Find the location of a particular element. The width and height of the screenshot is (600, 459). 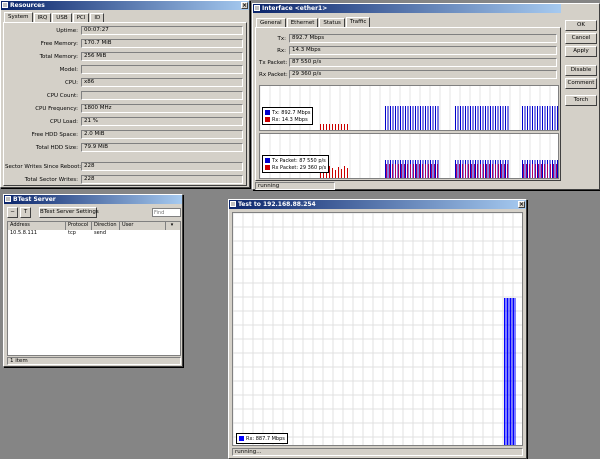

tab-irq: IRQ is located at coordinates (42, 17).